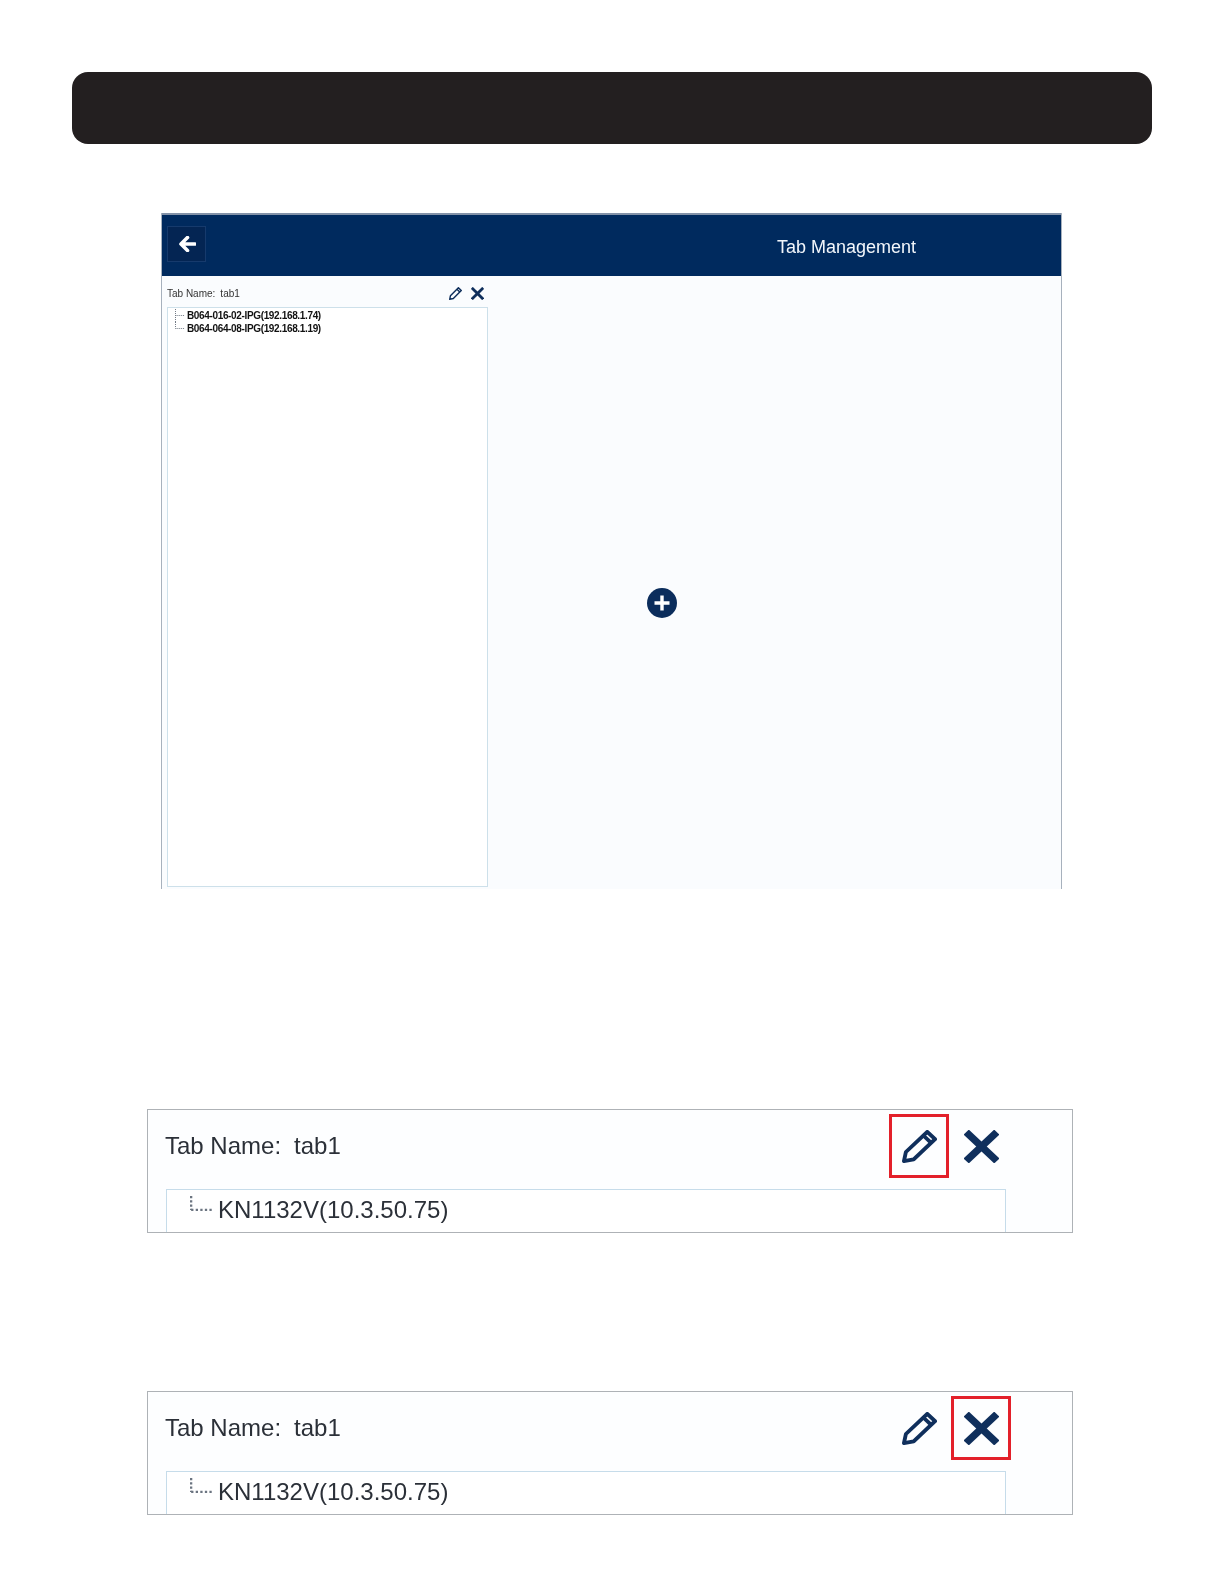 Image resolution: width=1225 pixels, height=1585 pixels. I want to click on tree-item: B064-016-02-IPG(192.168.1.74), so click(254, 315).